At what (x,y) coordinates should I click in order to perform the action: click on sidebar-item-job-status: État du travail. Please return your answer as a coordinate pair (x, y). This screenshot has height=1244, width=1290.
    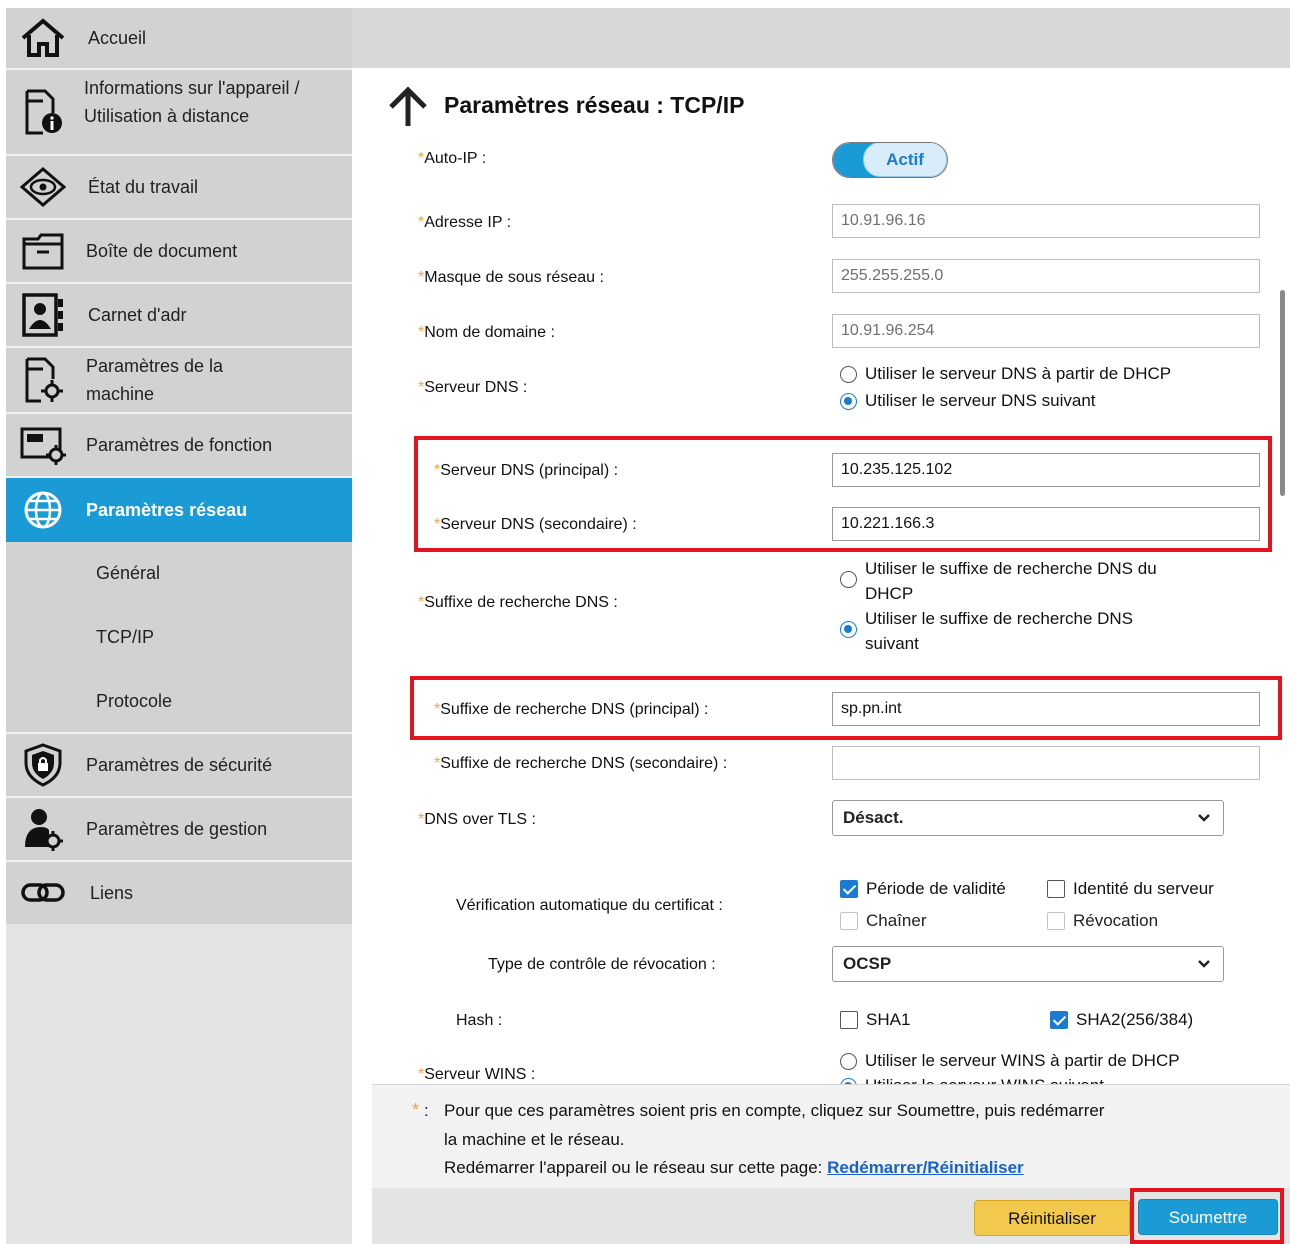
    Looking at the image, I should click on (179, 187).